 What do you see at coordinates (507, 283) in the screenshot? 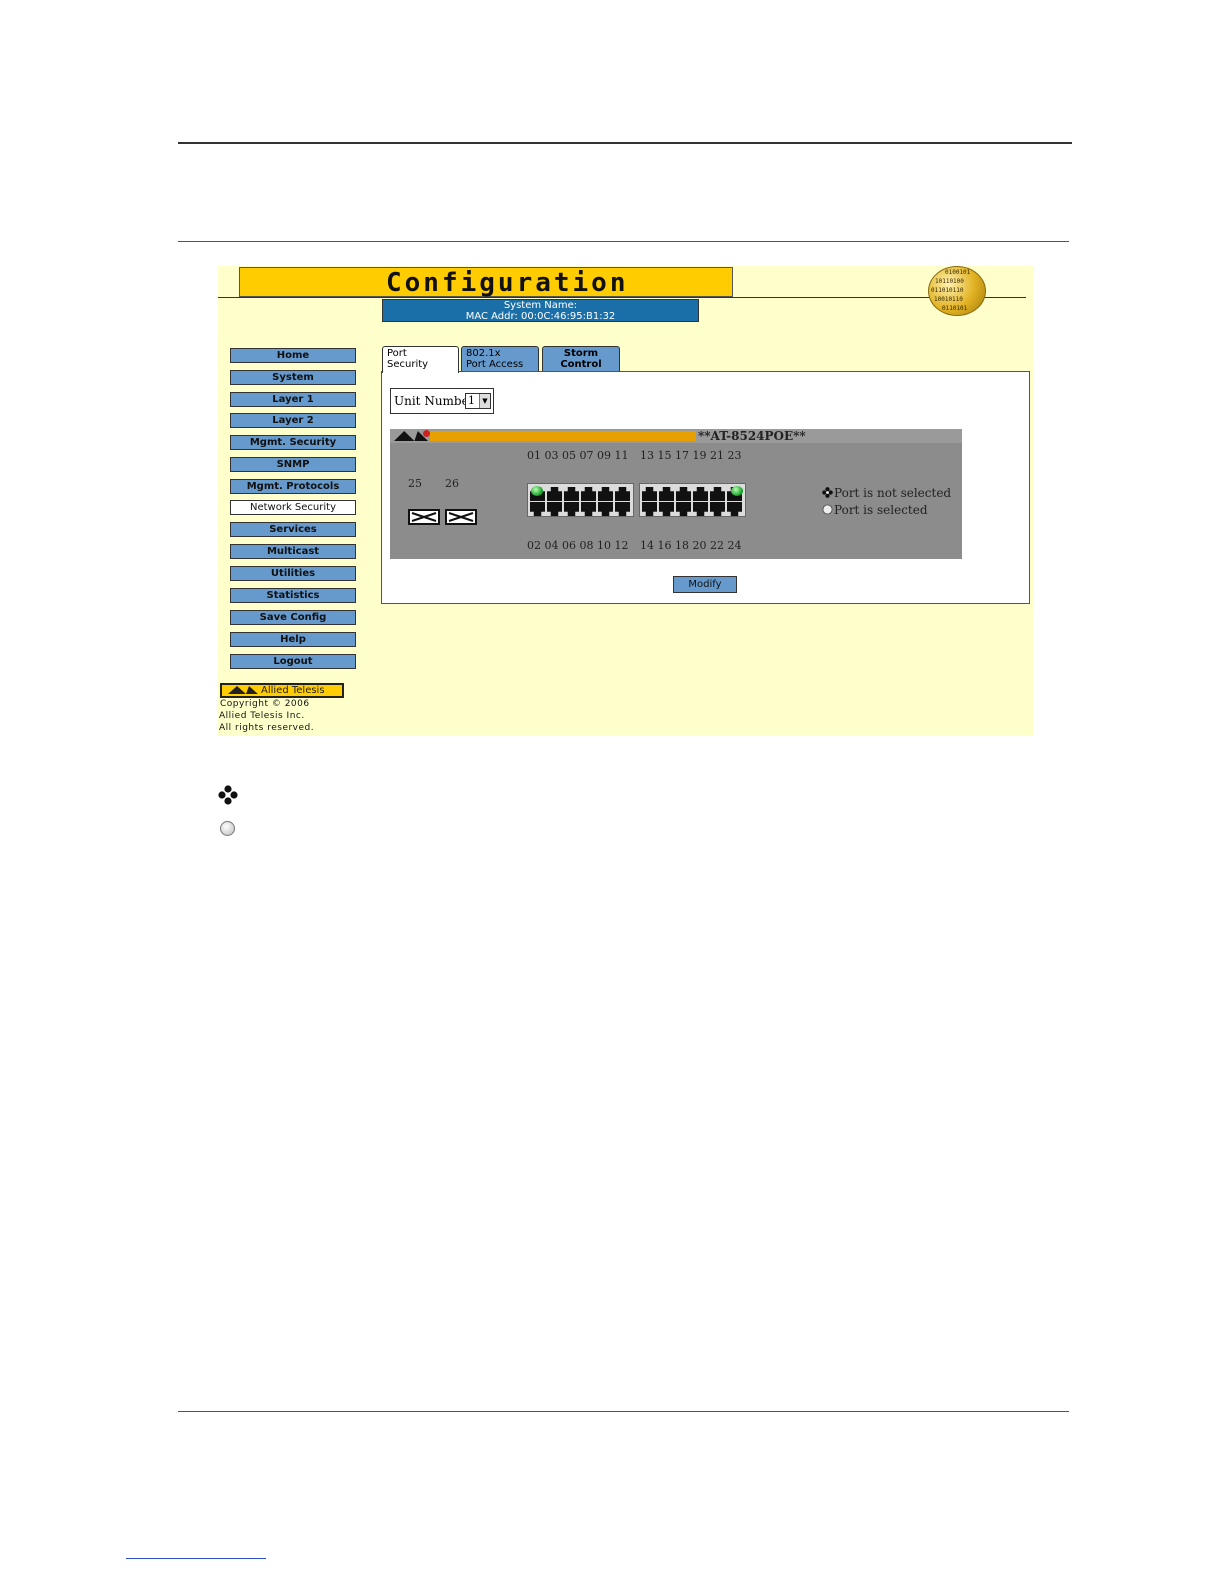
I see `page-title: Configuration` at bounding box center [507, 283].